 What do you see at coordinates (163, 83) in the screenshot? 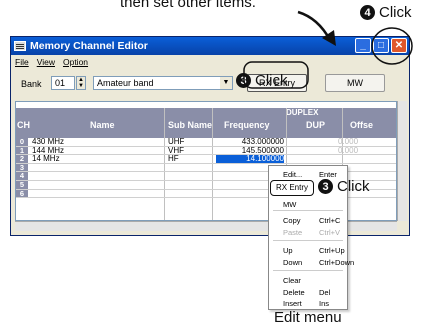
I see `bank-name-select: Amateur band ▼` at bounding box center [163, 83].